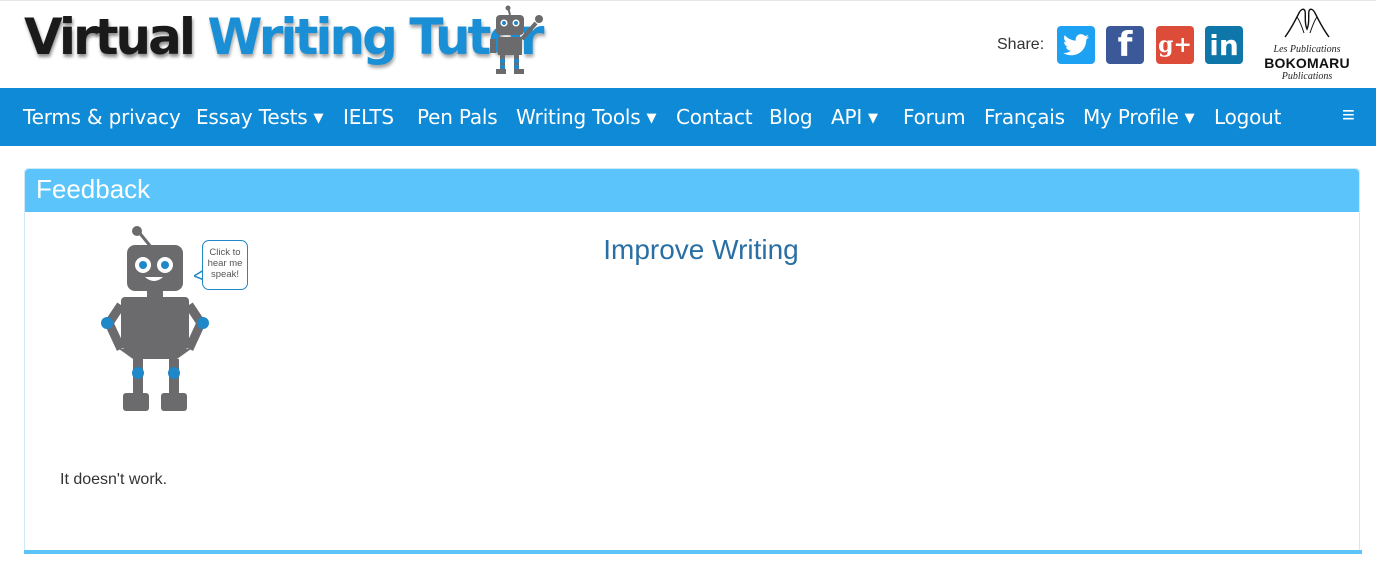 Image resolution: width=1376 pixels, height=578 pixels. Describe the element at coordinates (1307, 49) in the screenshot. I see `publisher-line1: Les Publications` at that location.